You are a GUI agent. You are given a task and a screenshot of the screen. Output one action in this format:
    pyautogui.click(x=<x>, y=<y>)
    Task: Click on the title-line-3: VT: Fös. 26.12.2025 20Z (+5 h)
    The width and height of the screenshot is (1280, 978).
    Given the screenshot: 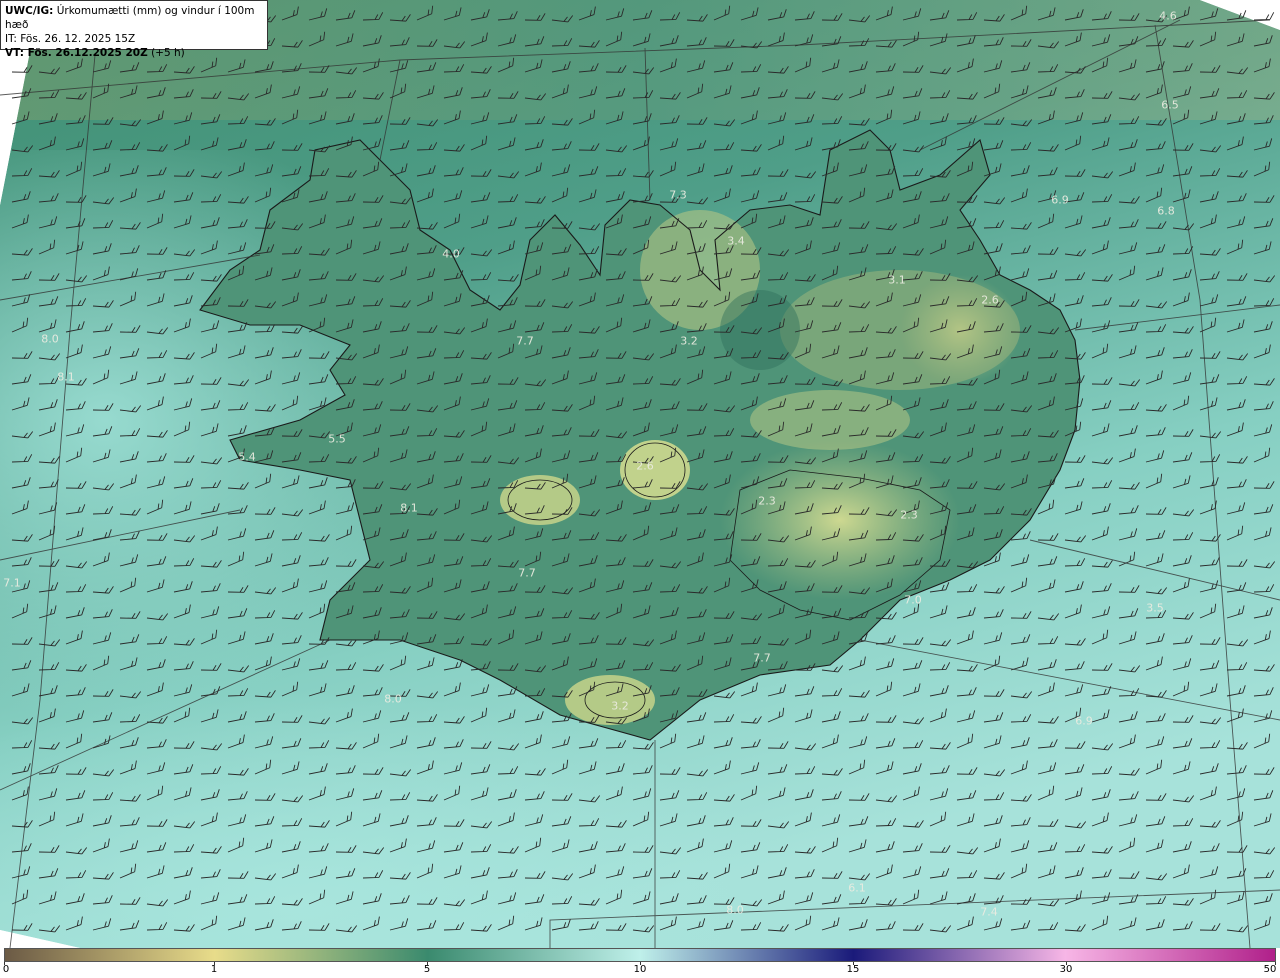 What is the action you would take?
    pyautogui.click(x=134, y=53)
    